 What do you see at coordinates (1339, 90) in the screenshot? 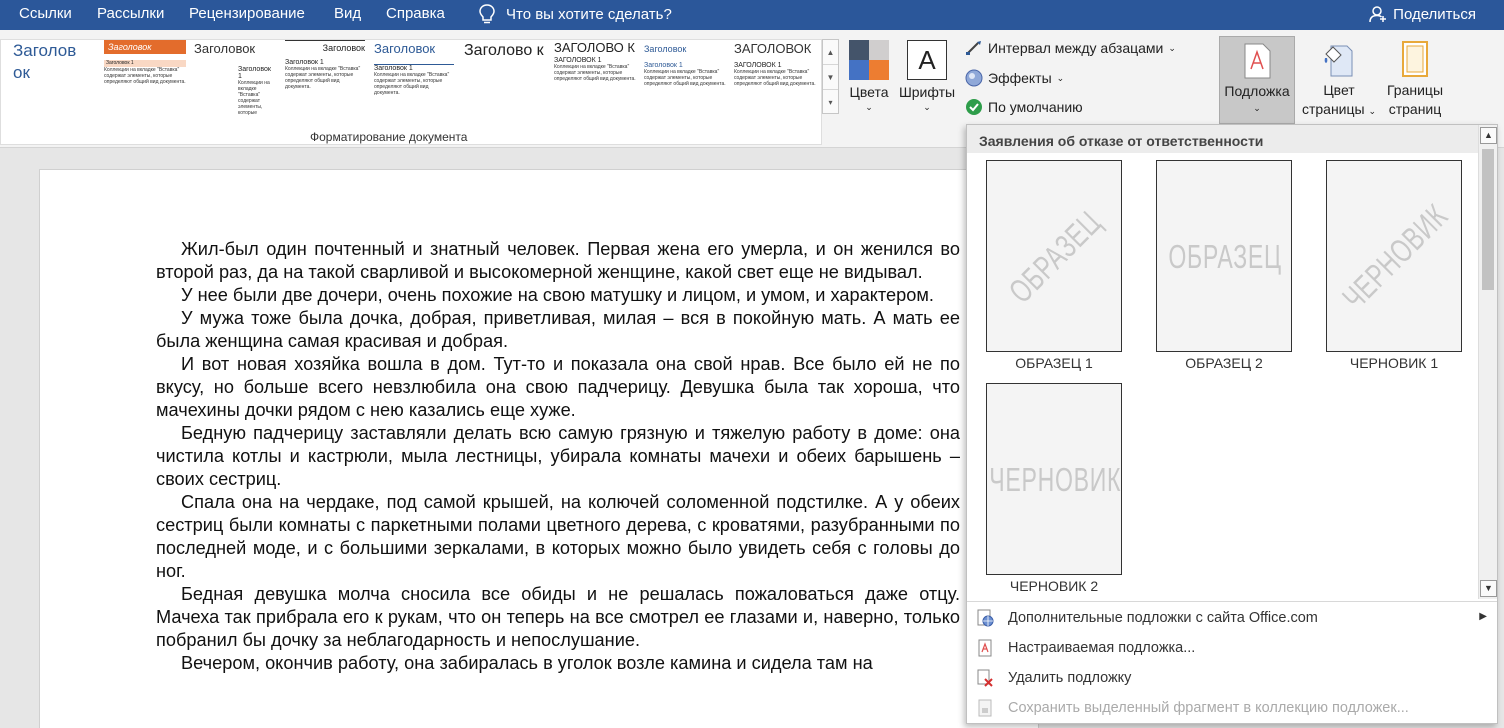
I see `page-color-label-1: Цвет` at bounding box center [1339, 90].